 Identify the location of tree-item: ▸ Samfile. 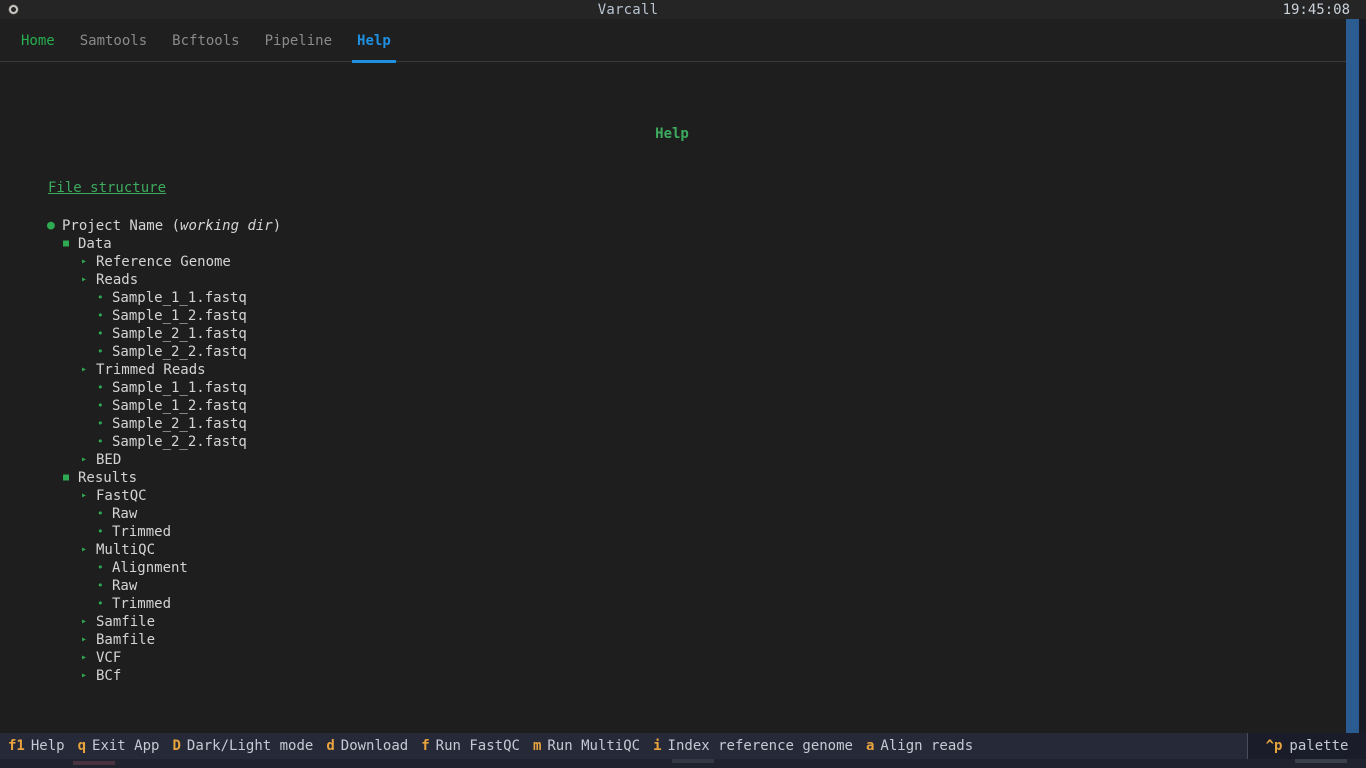
(673, 622).